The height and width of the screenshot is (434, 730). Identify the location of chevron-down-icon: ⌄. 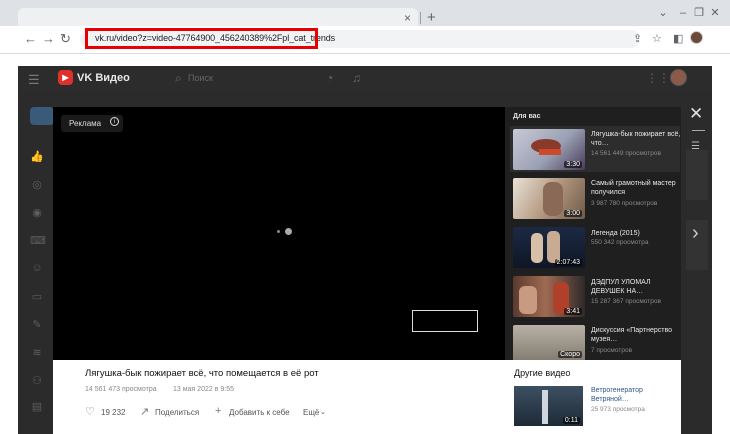
(323, 412).